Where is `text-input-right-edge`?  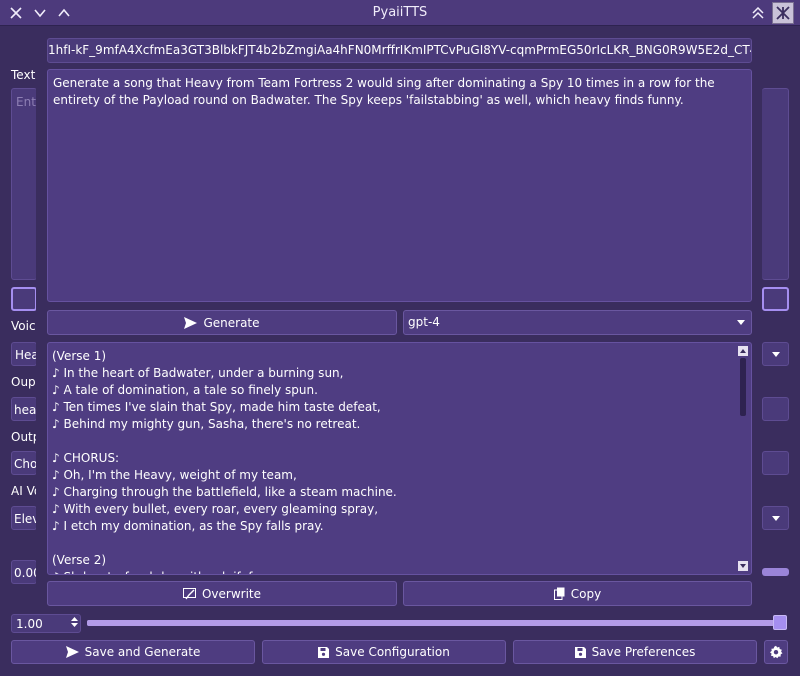 text-input-right-edge is located at coordinates (775, 184).